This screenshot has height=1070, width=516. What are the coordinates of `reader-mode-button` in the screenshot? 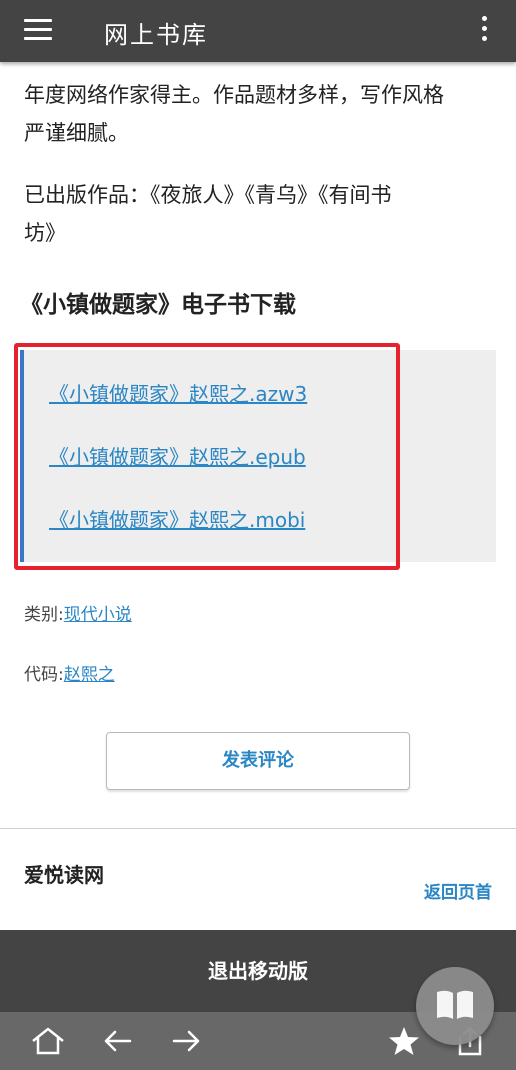 It's located at (455, 1006).